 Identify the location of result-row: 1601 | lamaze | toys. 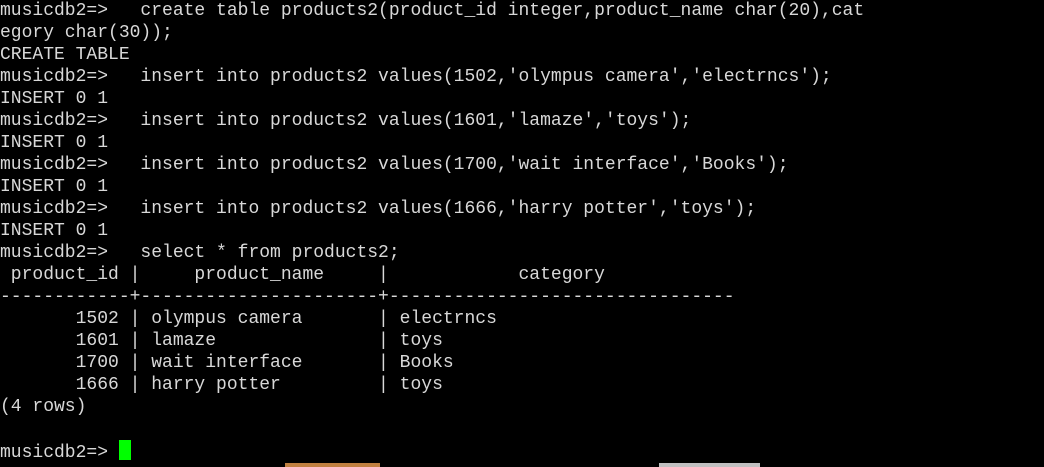
(221, 341).